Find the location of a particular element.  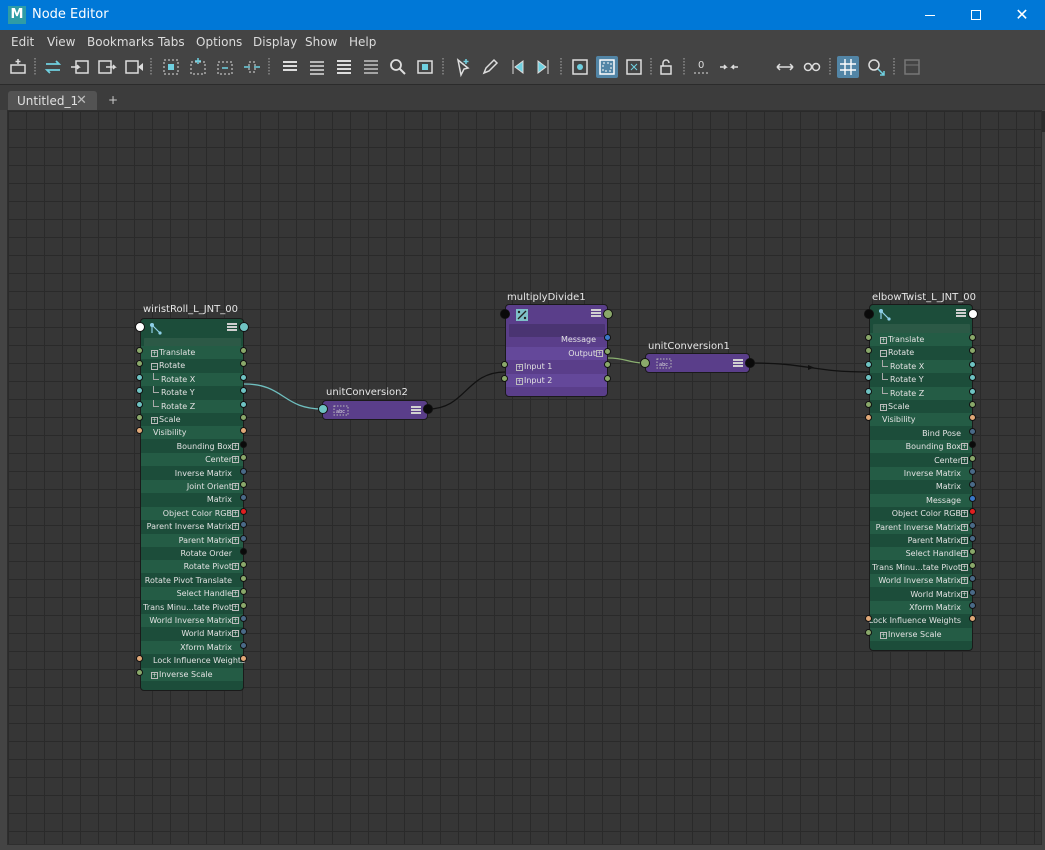

elbowtwist-output-port is located at coordinates (973, 314).